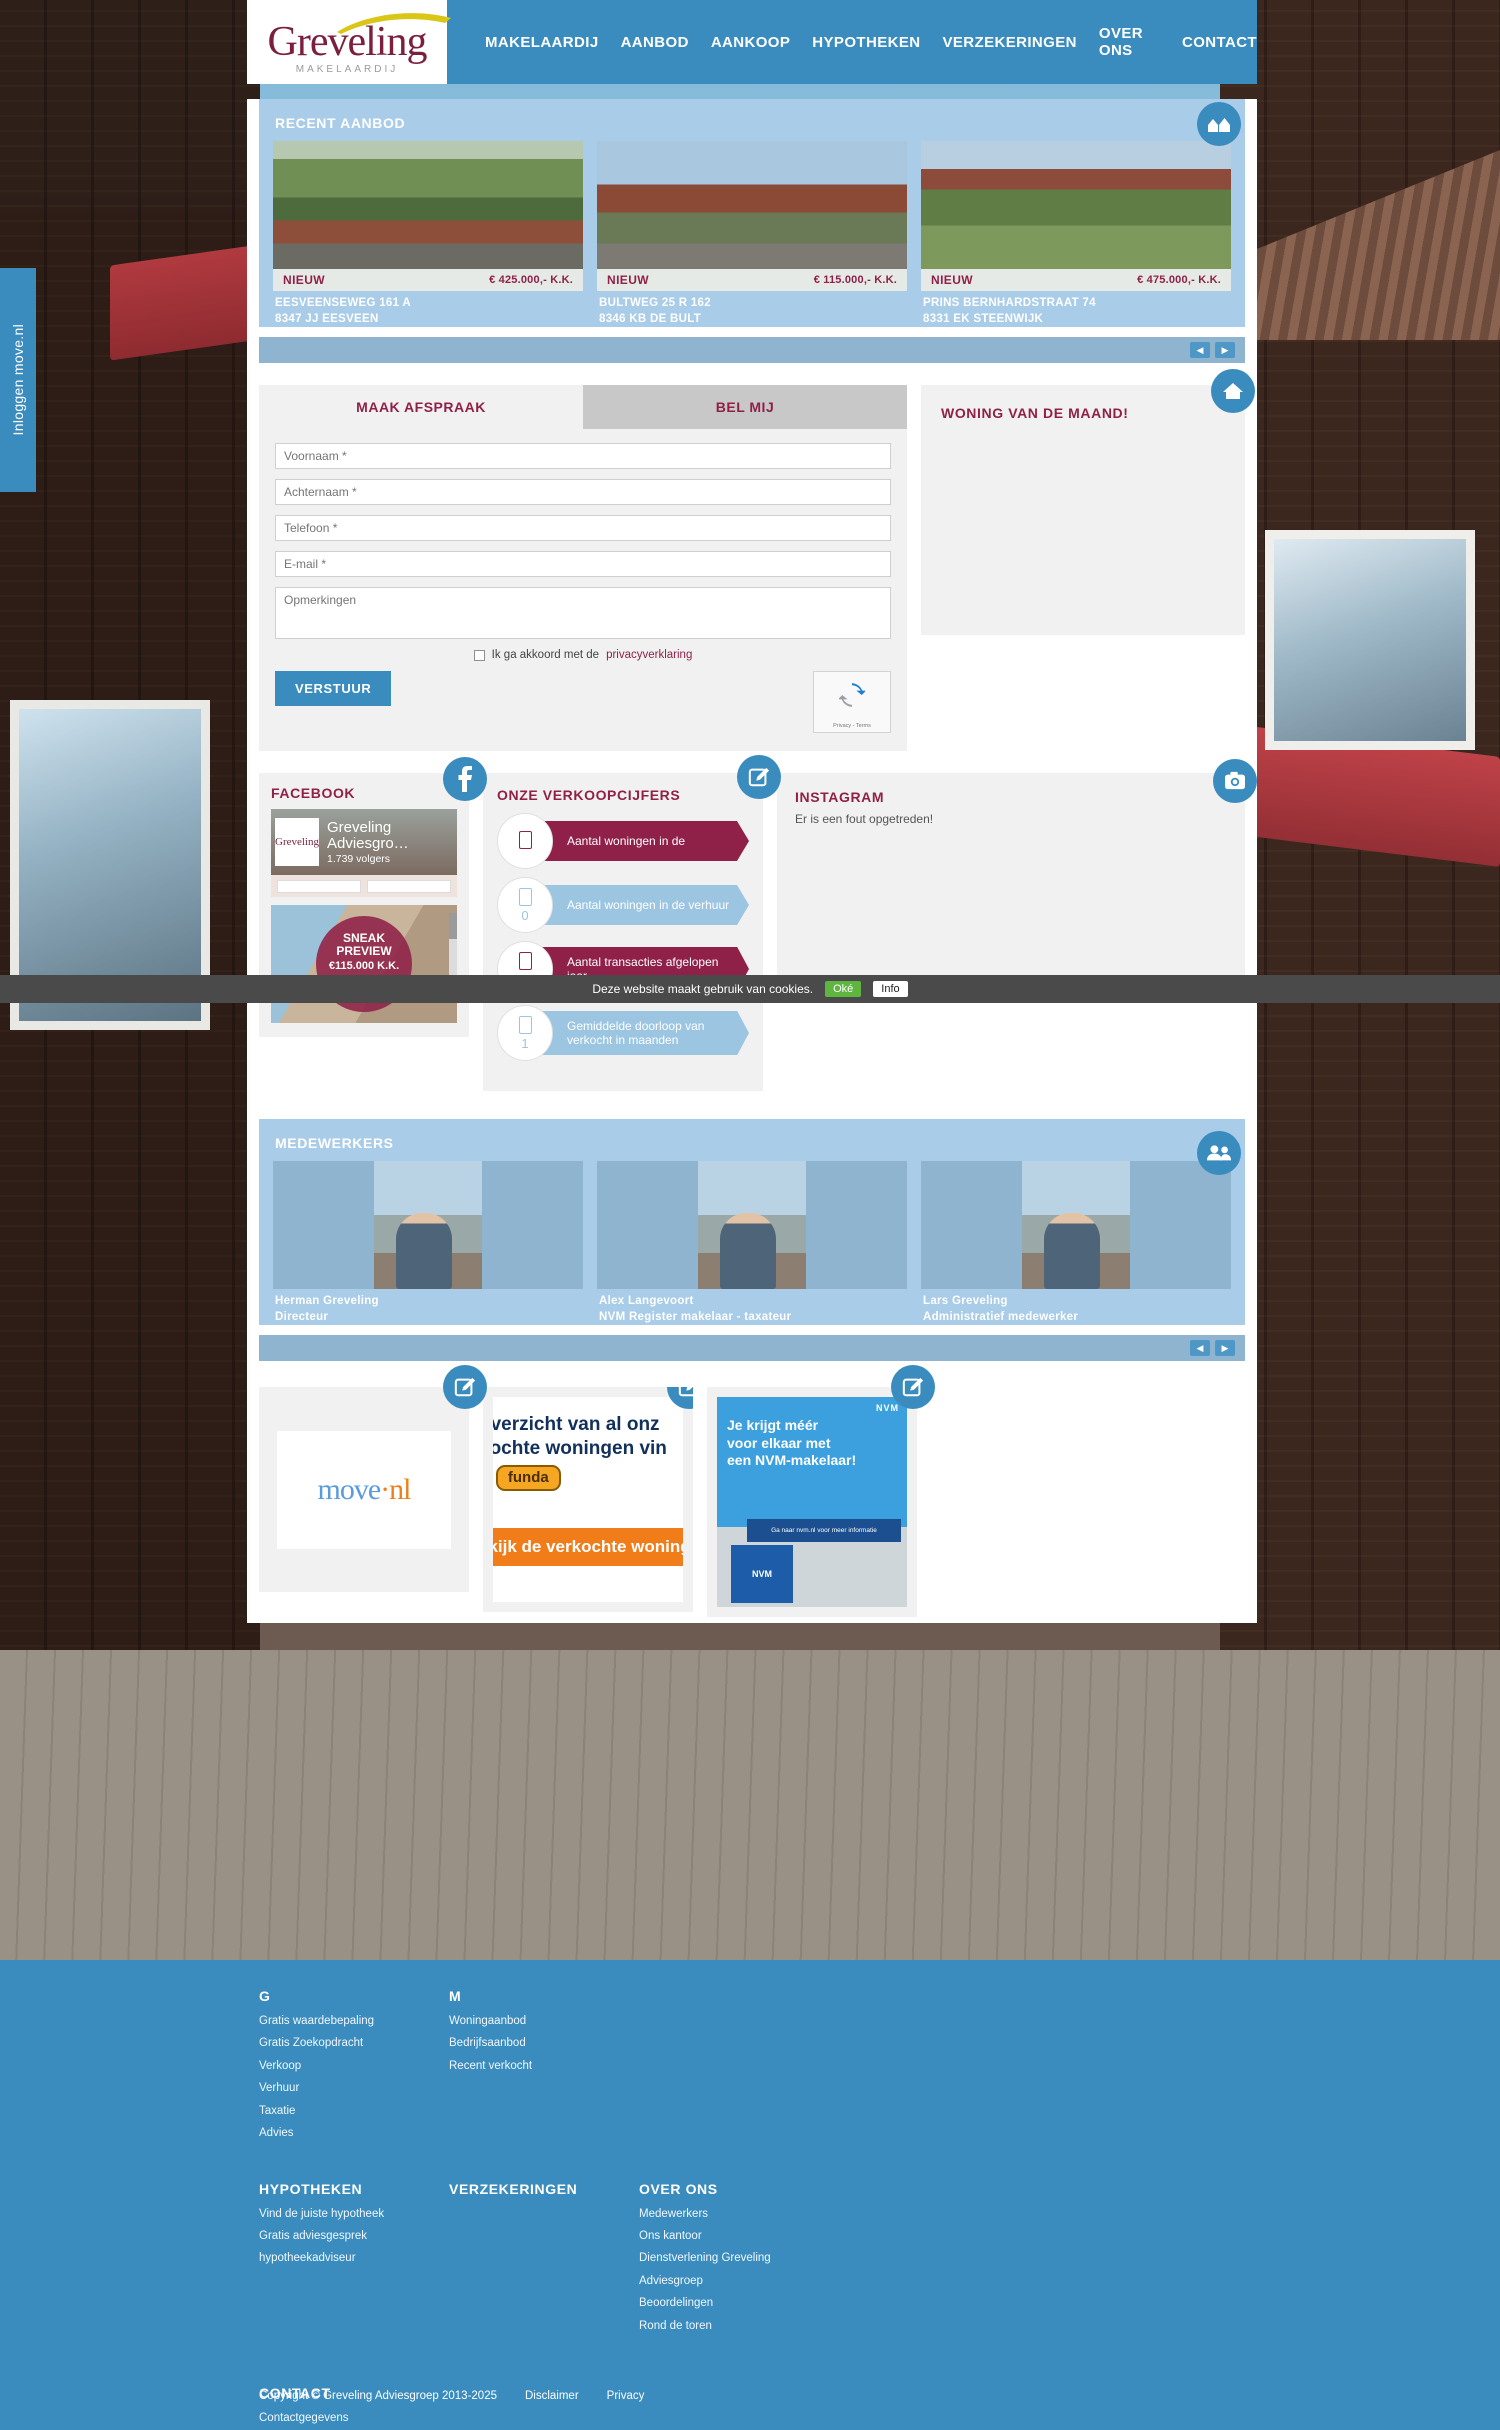 The height and width of the screenshot is (2430, 1500). I want to click on pencil-edit-icon-badge-cijfers, so click(759, 777).